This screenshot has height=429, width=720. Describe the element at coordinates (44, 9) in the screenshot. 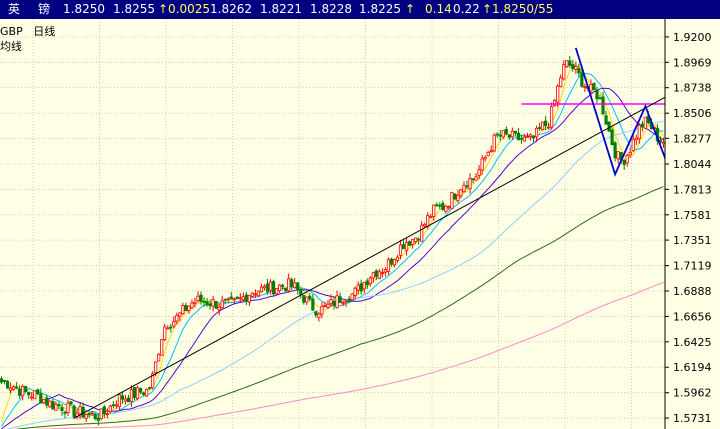

I see `instrument-name-2: 镑` at that location.